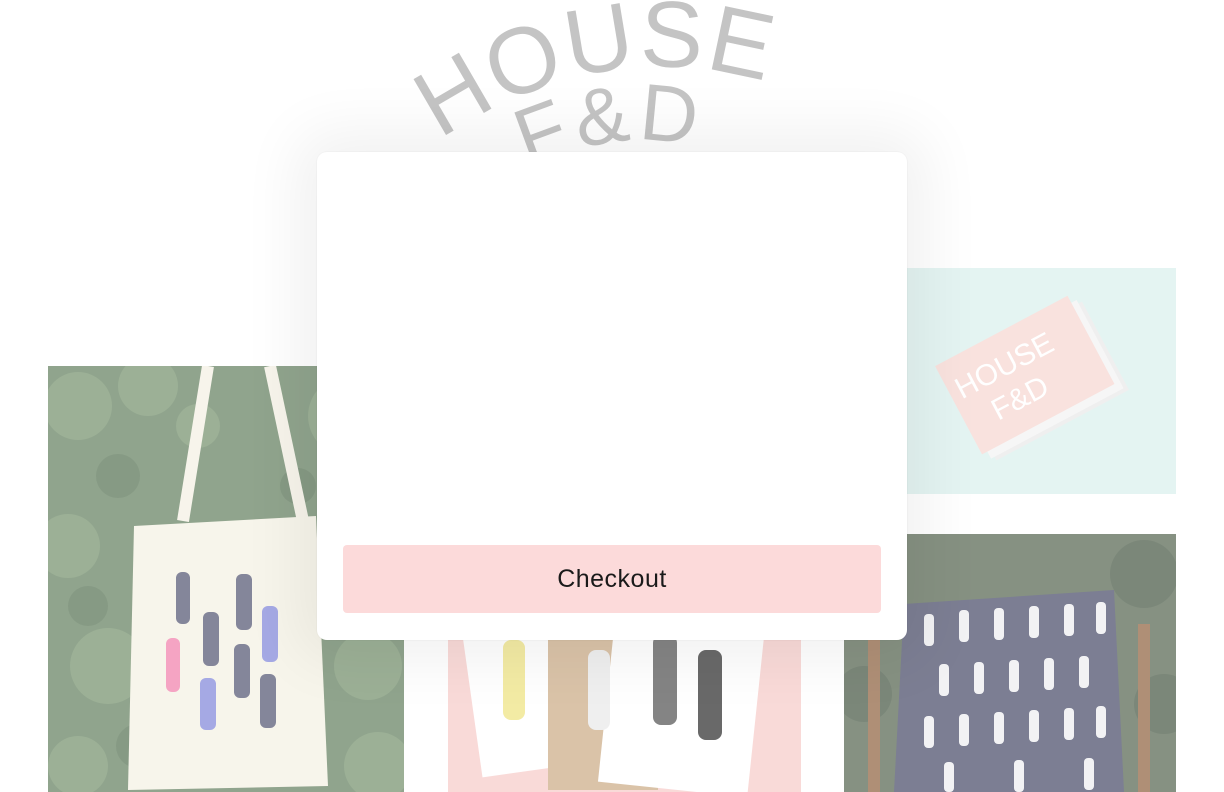  I want to click on checkout-button: Checkout, so click(612, 579).